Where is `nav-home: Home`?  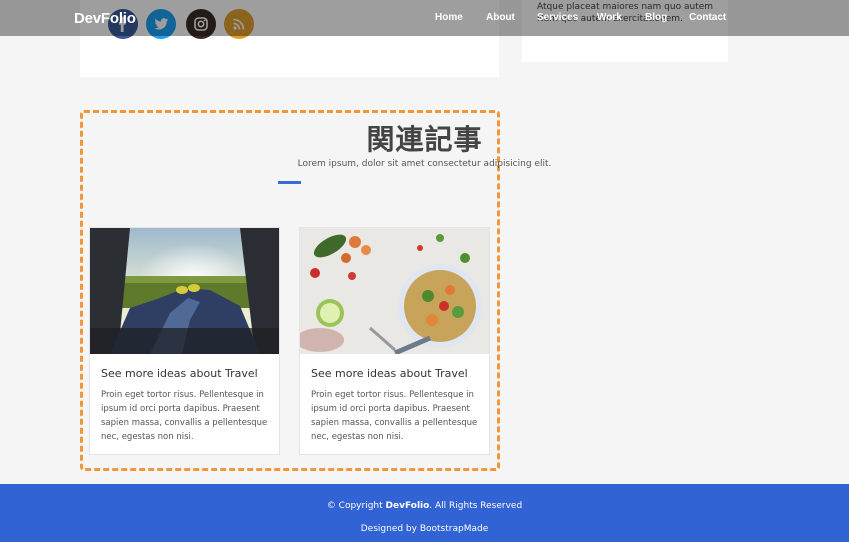 nav-home: Home is located at coordinates (449, 17).